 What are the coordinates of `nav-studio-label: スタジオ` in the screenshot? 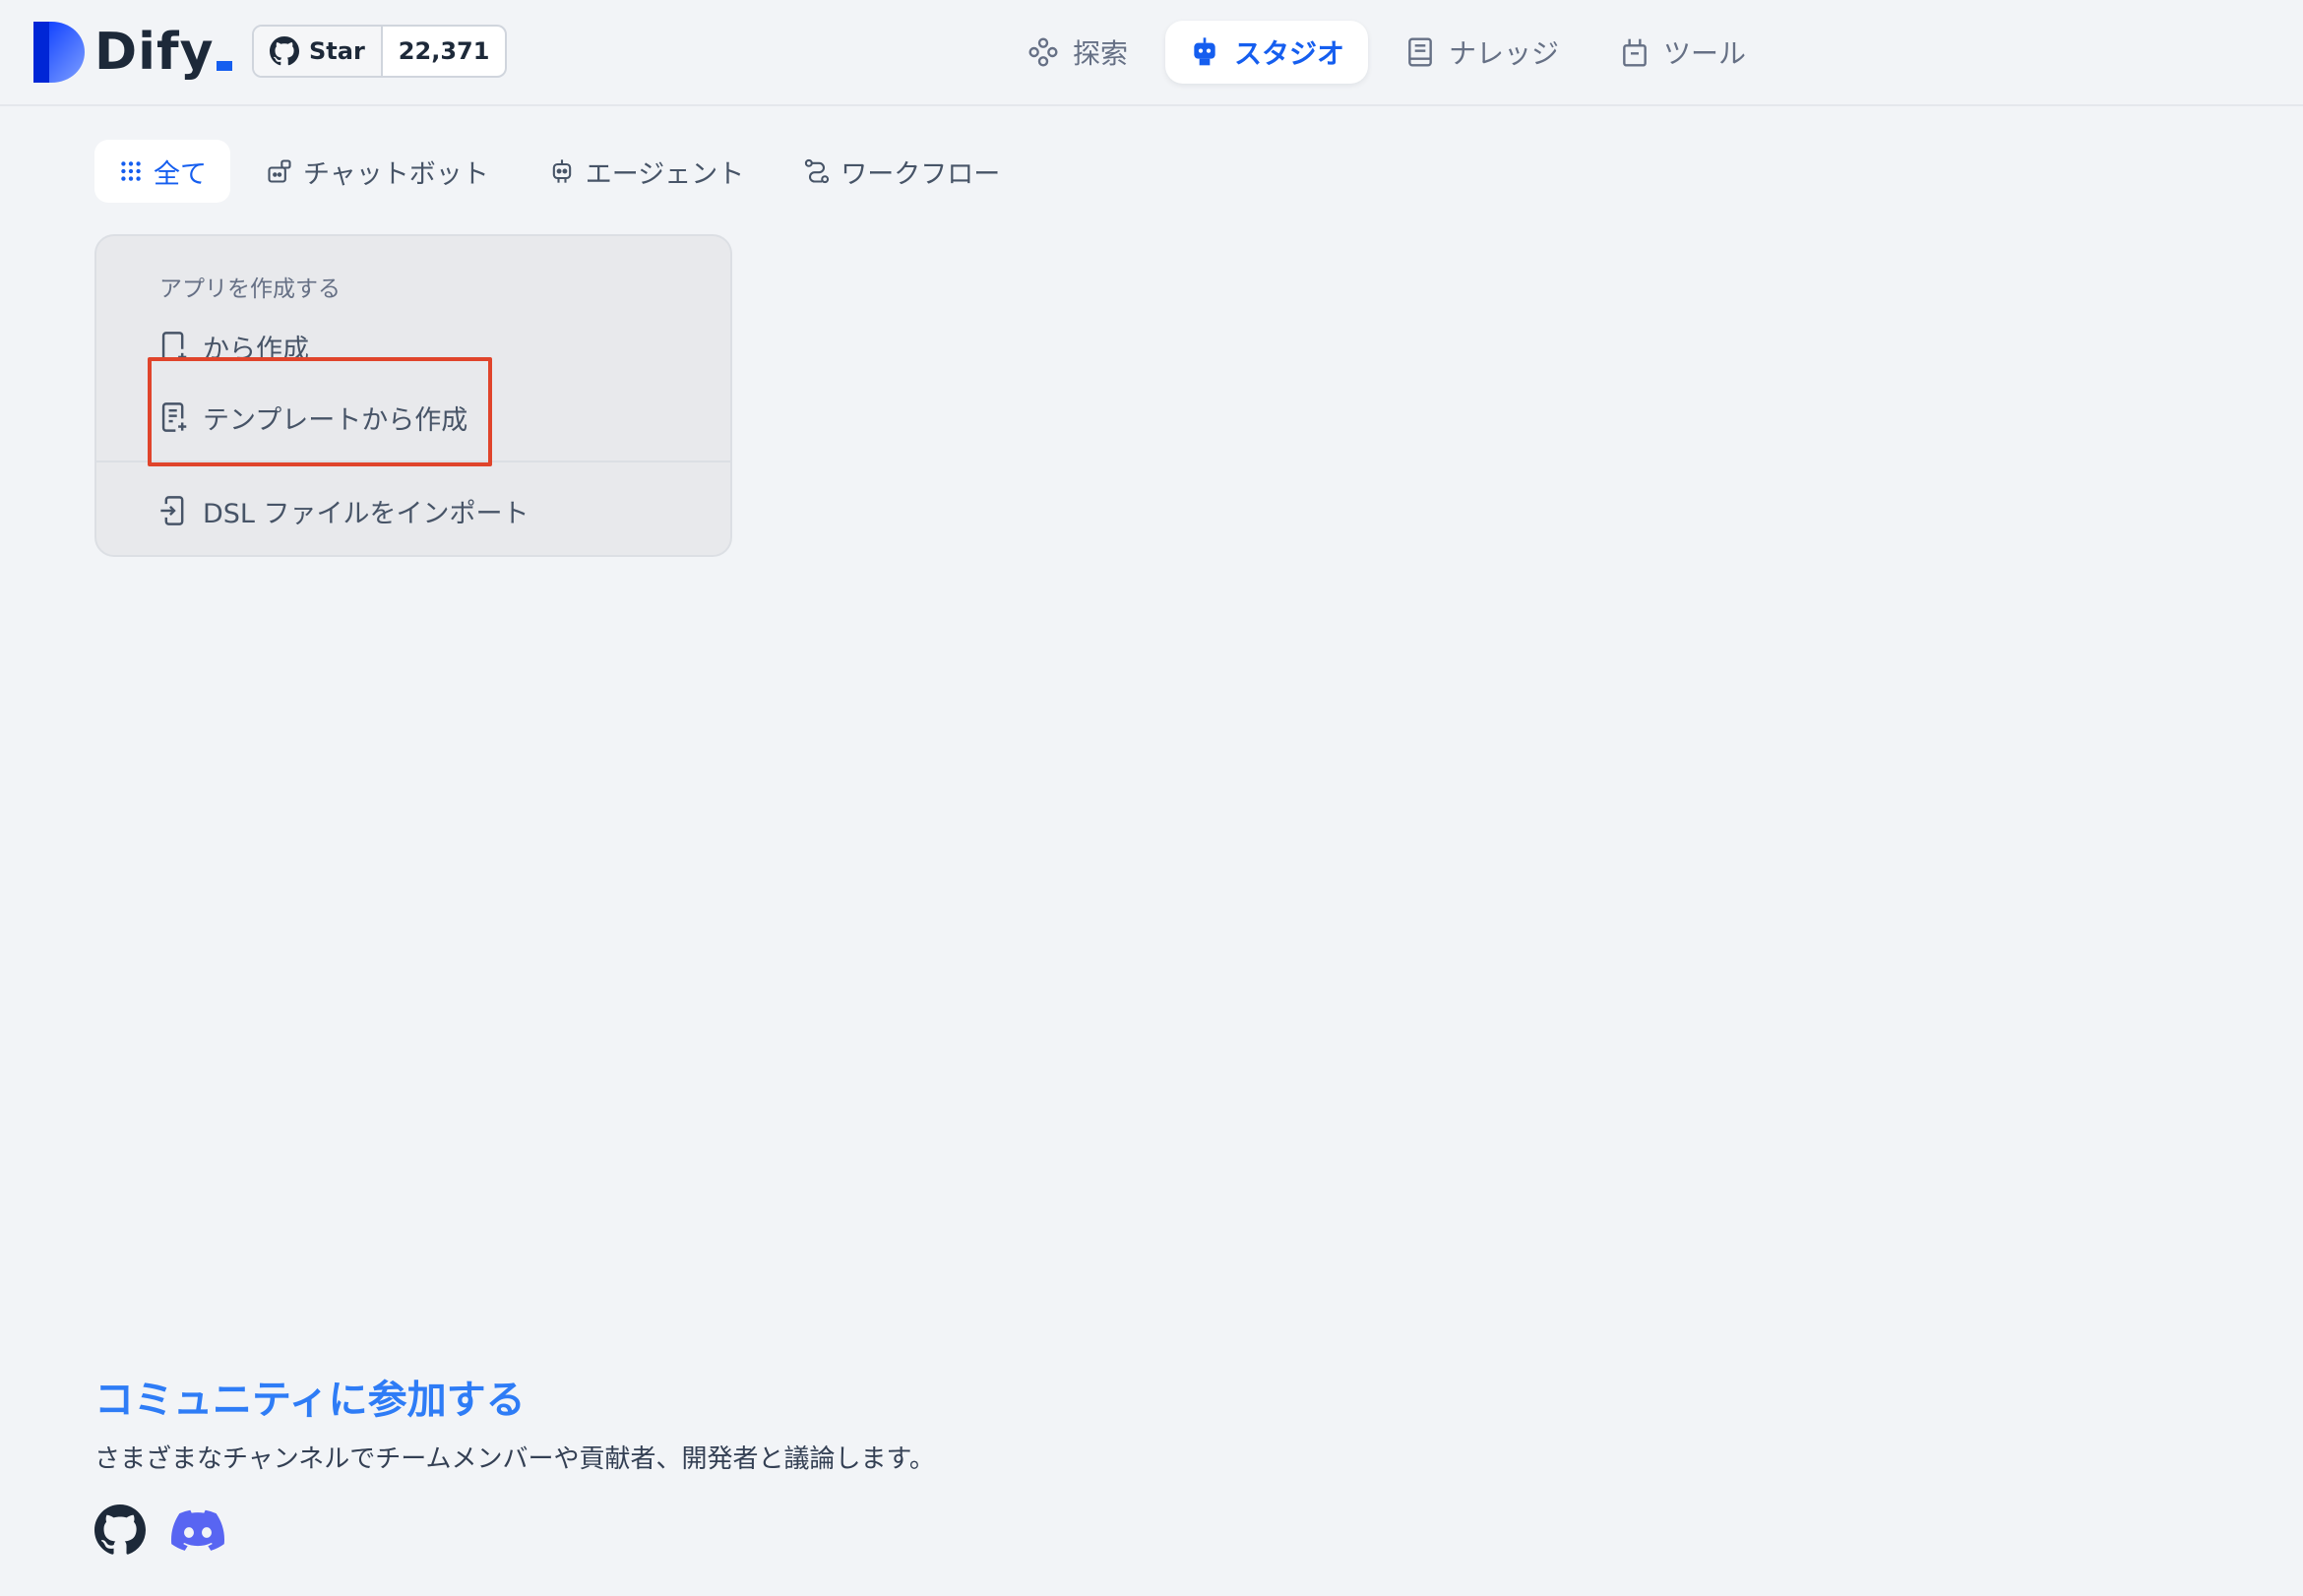 It's located at (1289, 54).